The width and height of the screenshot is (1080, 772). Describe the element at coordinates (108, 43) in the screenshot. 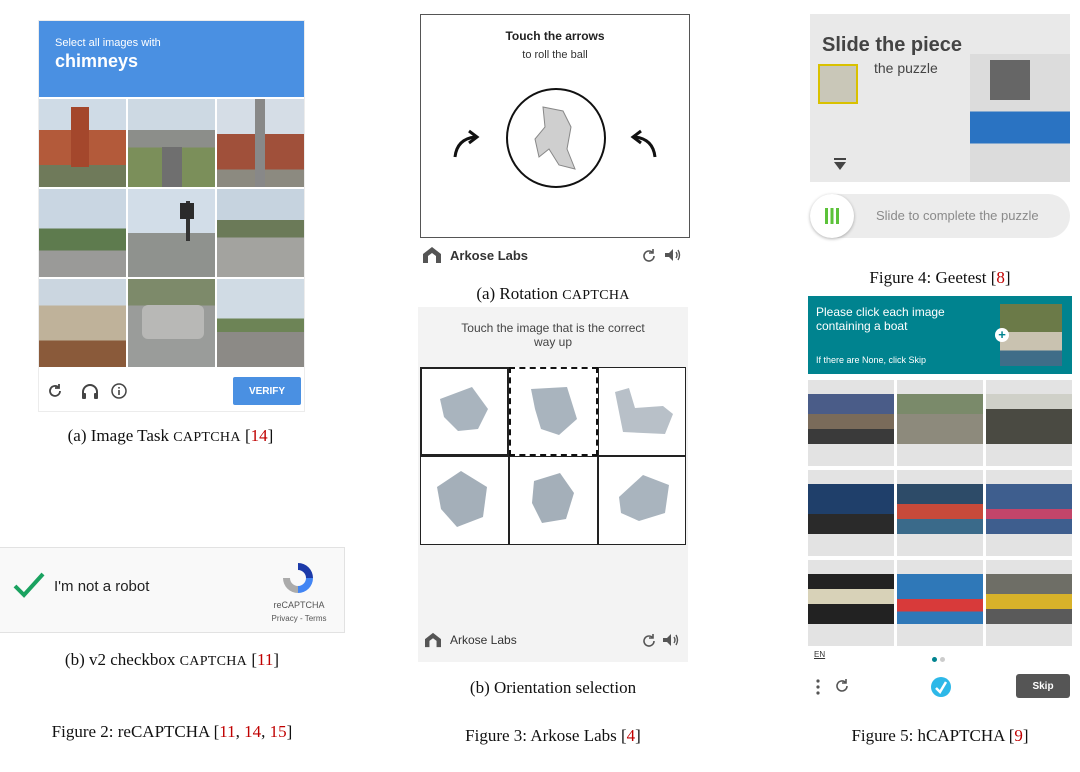

I see `captcha-prompt: Select all images with` at that location.